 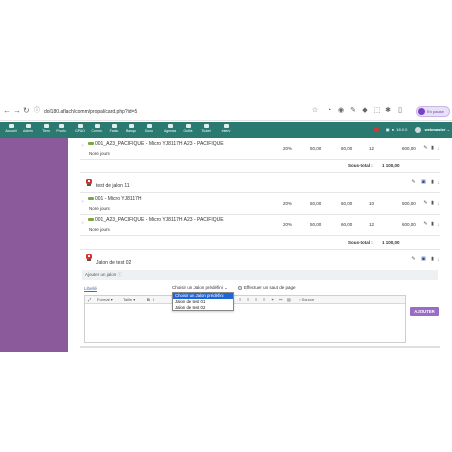 What do you see at coordinates (418, 129) in the screenshot?
I see `avatar` at bounding box center [418, 129].